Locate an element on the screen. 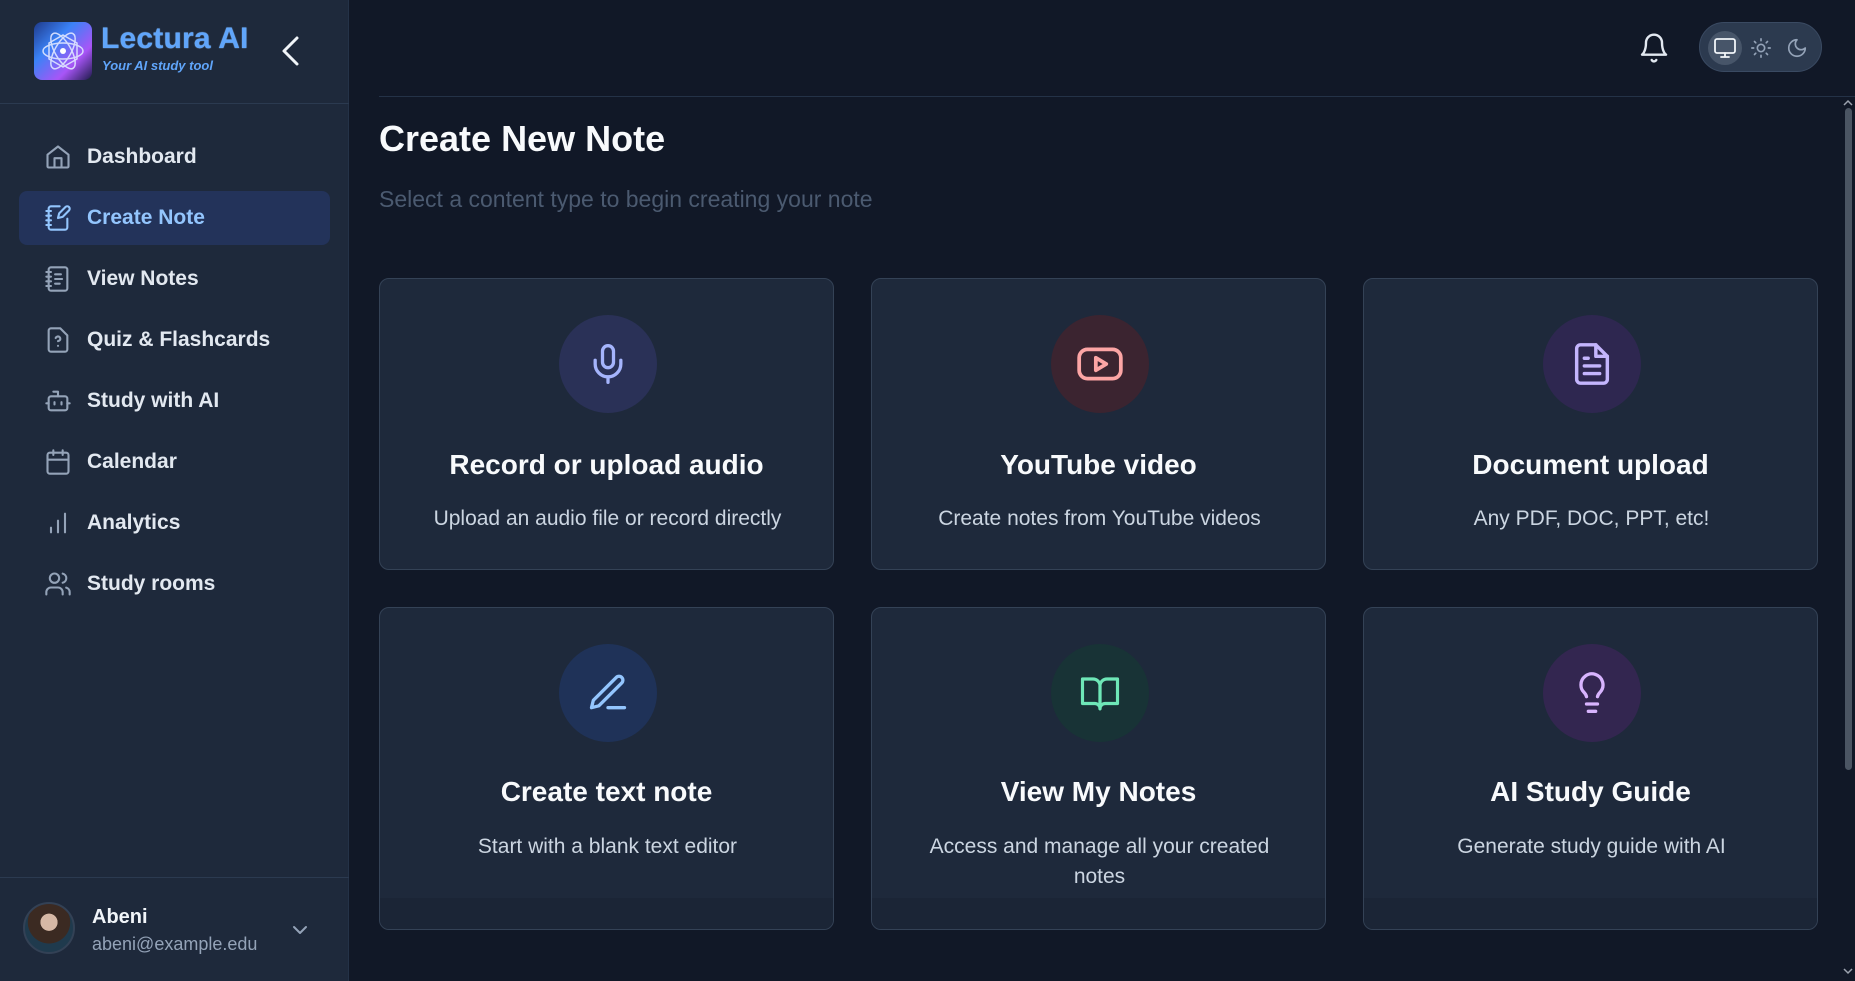 This screenshot has width=1855, height=981. card-description: Start with a blank text editor is located at coordinates (607, 846).